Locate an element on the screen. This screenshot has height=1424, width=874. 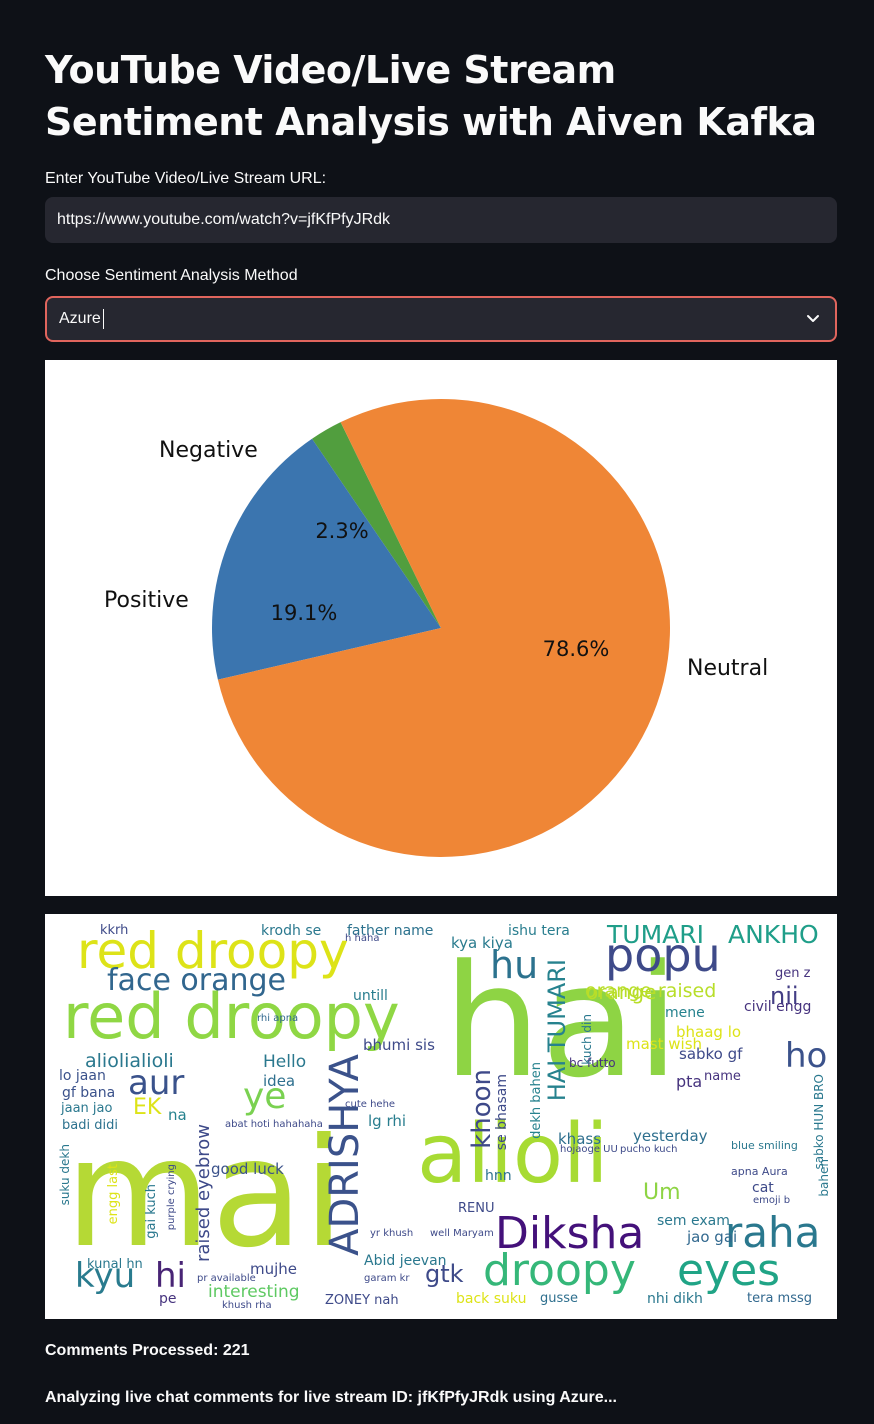
word-cloud-word: orange is located at coordinates (621, 992).